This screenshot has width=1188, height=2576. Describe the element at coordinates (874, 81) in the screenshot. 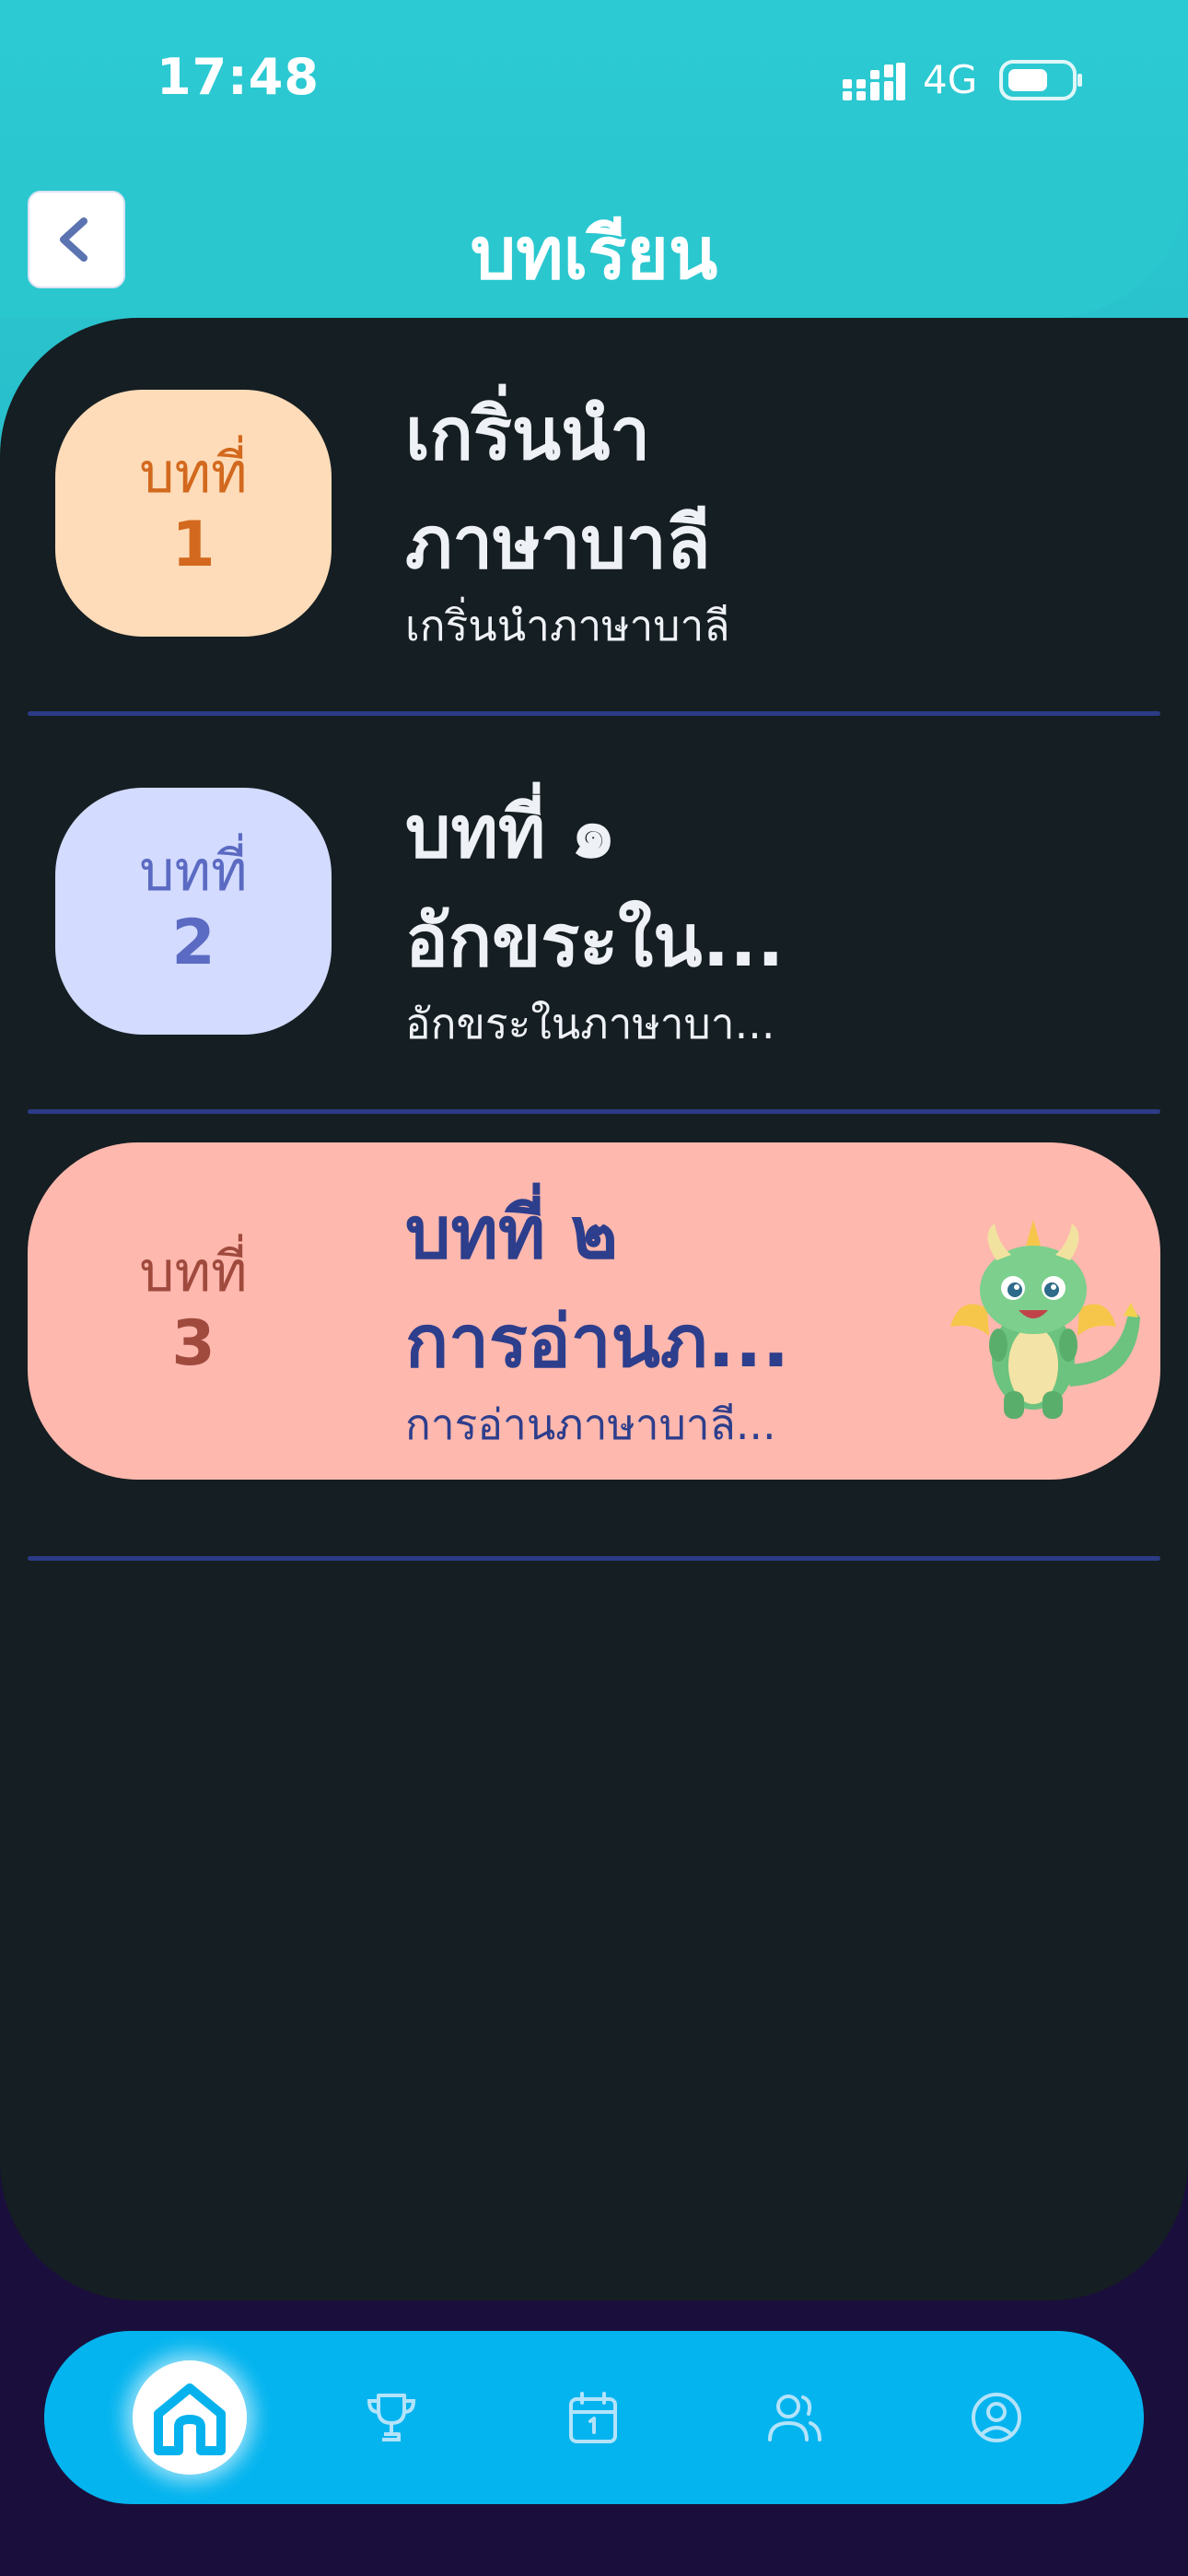

I see `signal-icon` at that location.